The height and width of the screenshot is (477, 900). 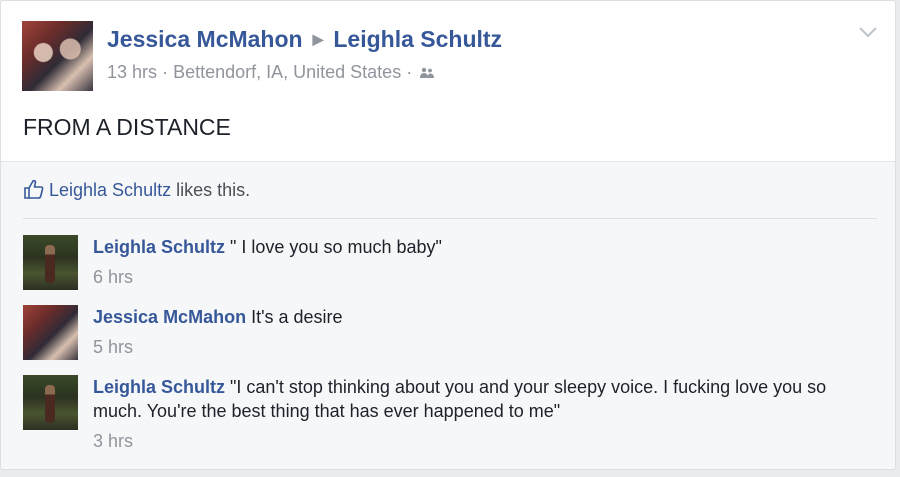 What do you see at coordinates (450, 218) in the screenshot?
I see `divider` at bounding box center [450, 218].